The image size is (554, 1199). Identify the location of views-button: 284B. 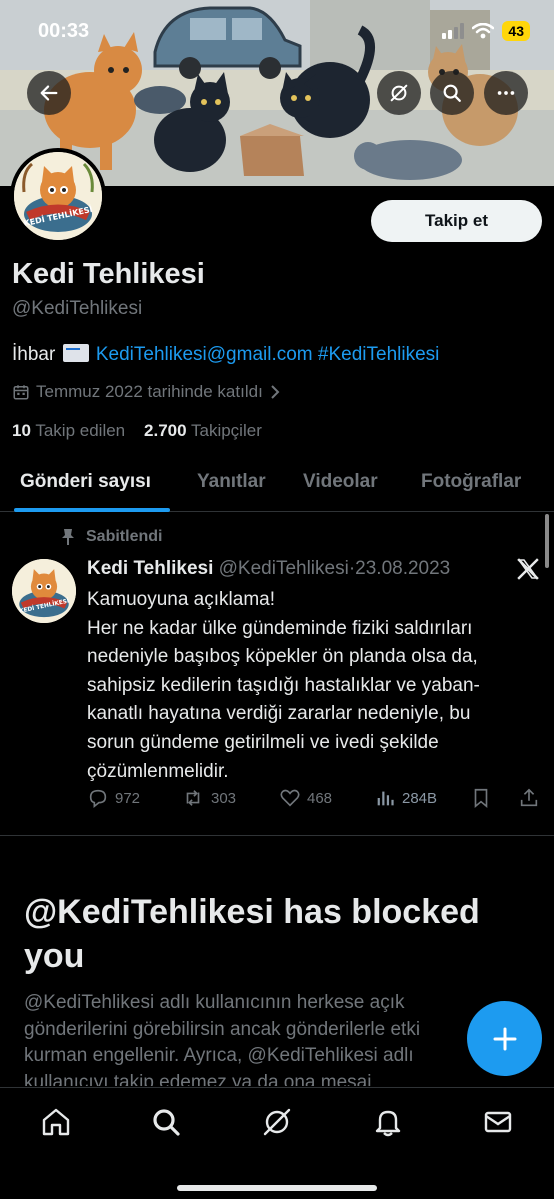
(405, 798).